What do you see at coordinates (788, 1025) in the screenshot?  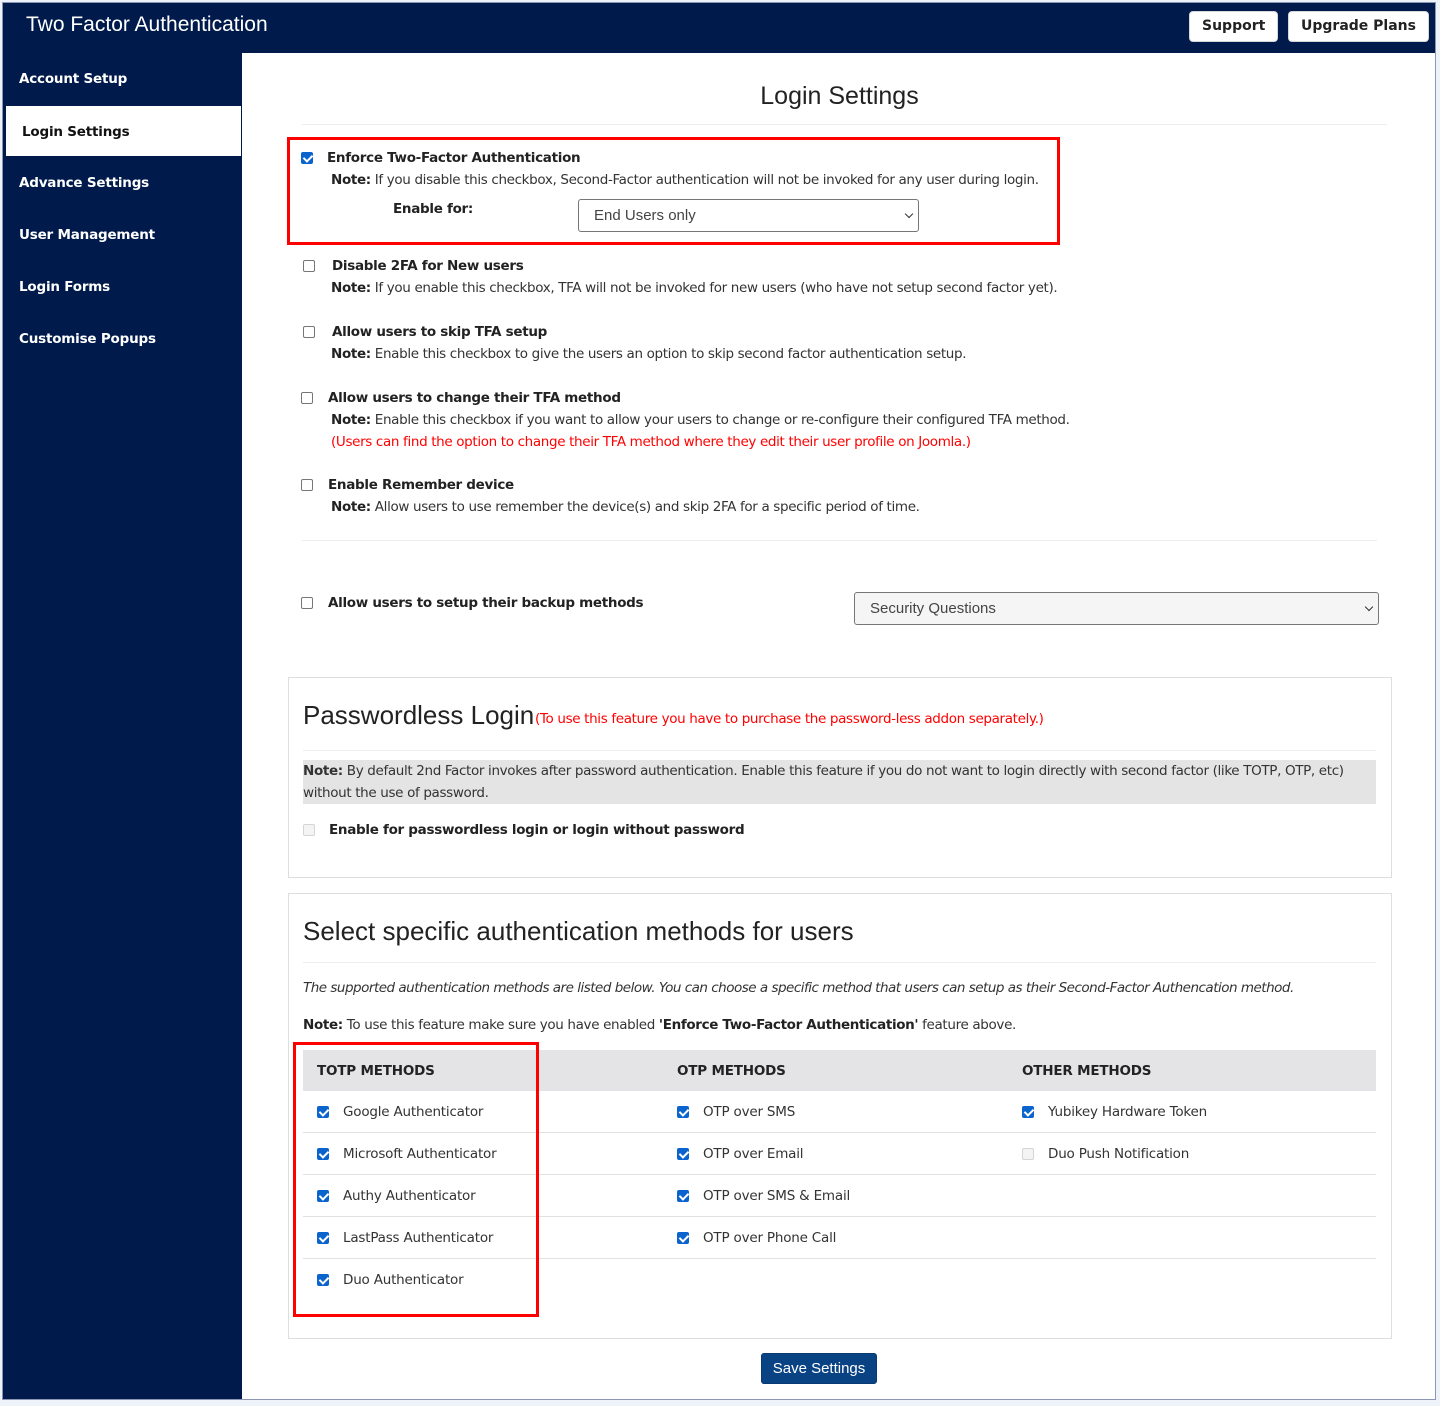 I see `note-bold: 'Enforce Two-Factor Authentication'` at bounding box center [788, 1025].